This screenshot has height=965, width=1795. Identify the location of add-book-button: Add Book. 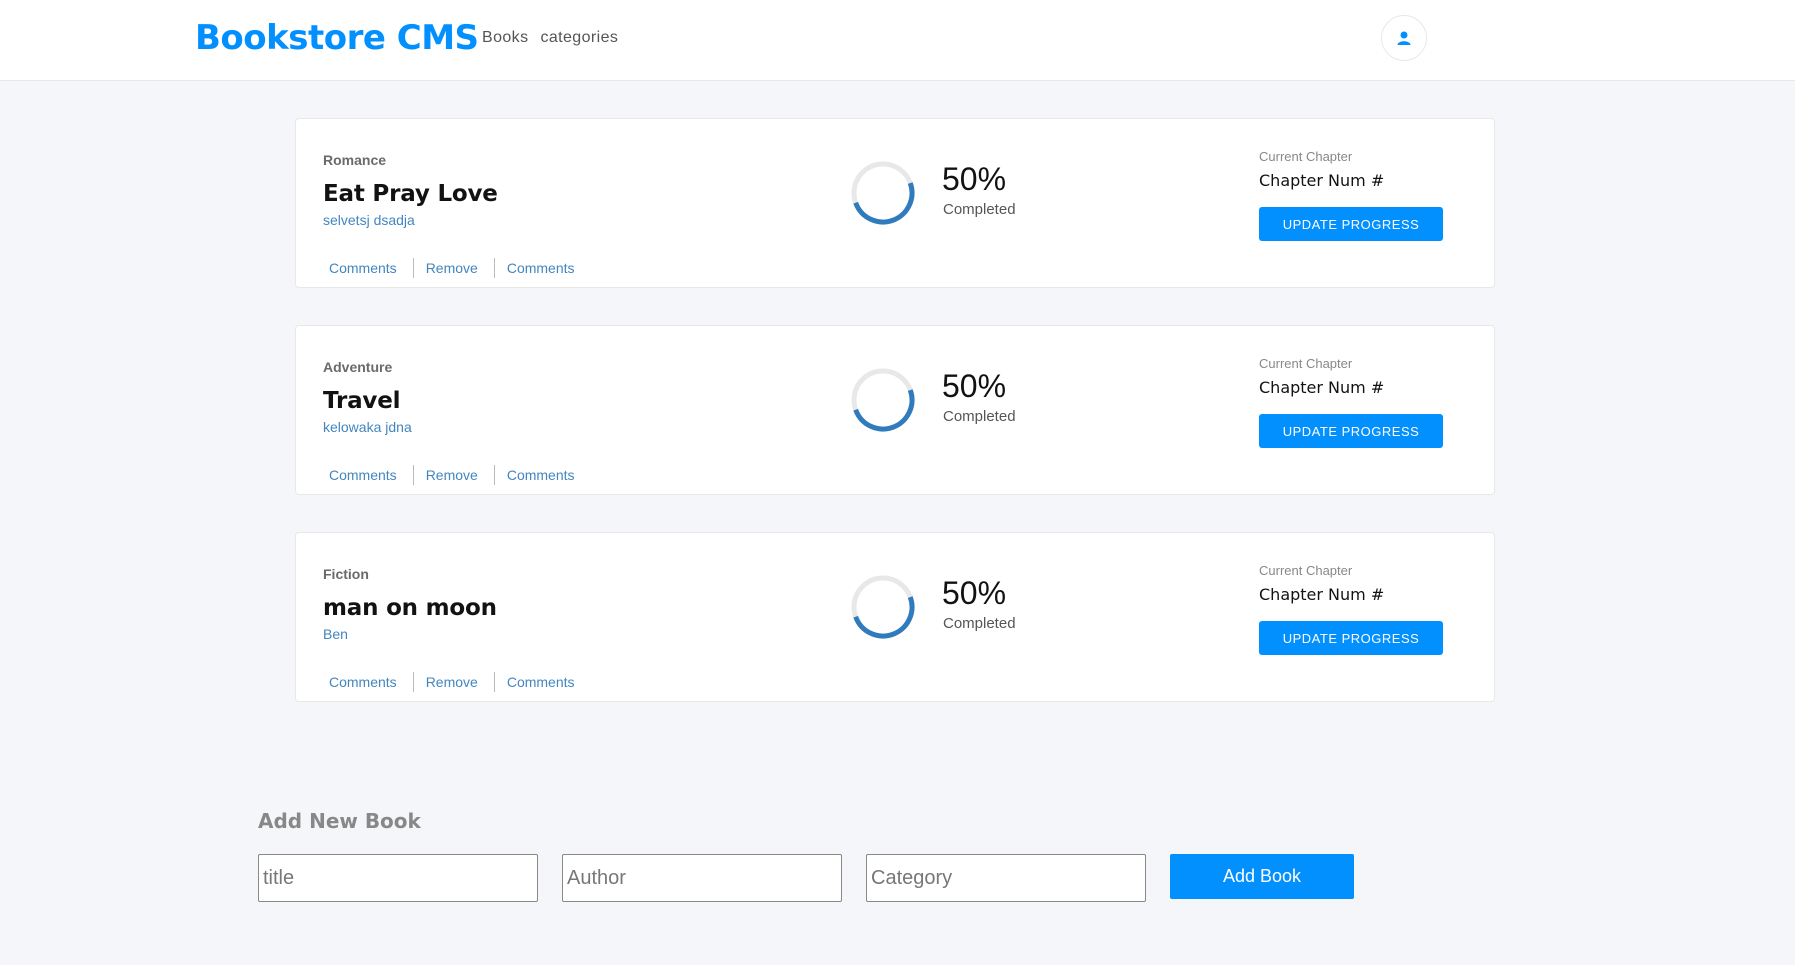
(1262, 876).